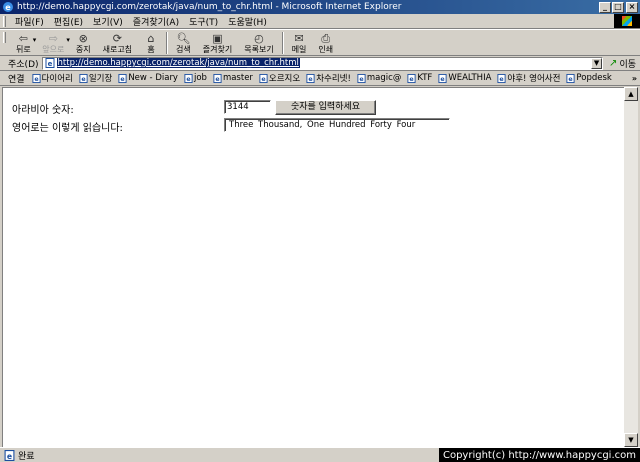 The width and height of the screenshot is (640, 462). Describe the element at coordinates (605, 7) in the screenshot. I see `minimize-button: _` at that location.